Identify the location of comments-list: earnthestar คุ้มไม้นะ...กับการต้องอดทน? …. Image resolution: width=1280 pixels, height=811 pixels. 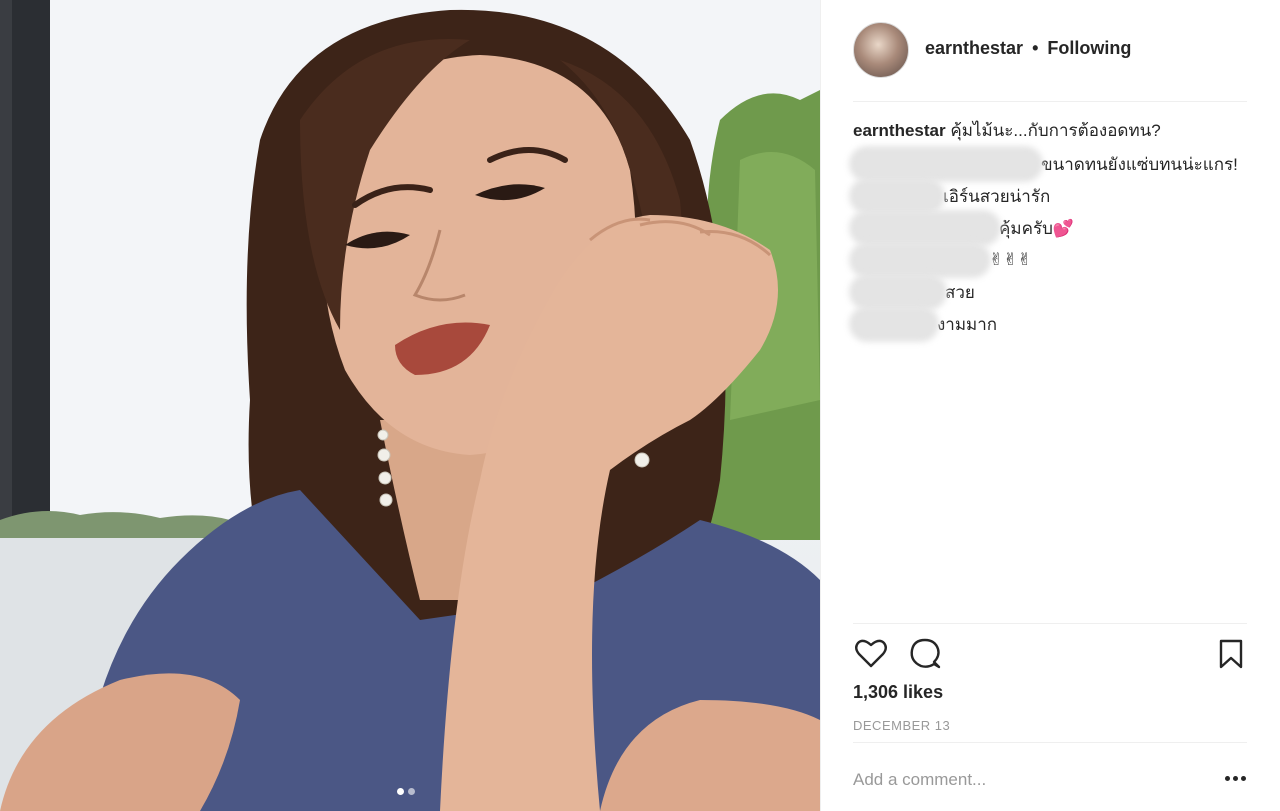
(1053, 229).